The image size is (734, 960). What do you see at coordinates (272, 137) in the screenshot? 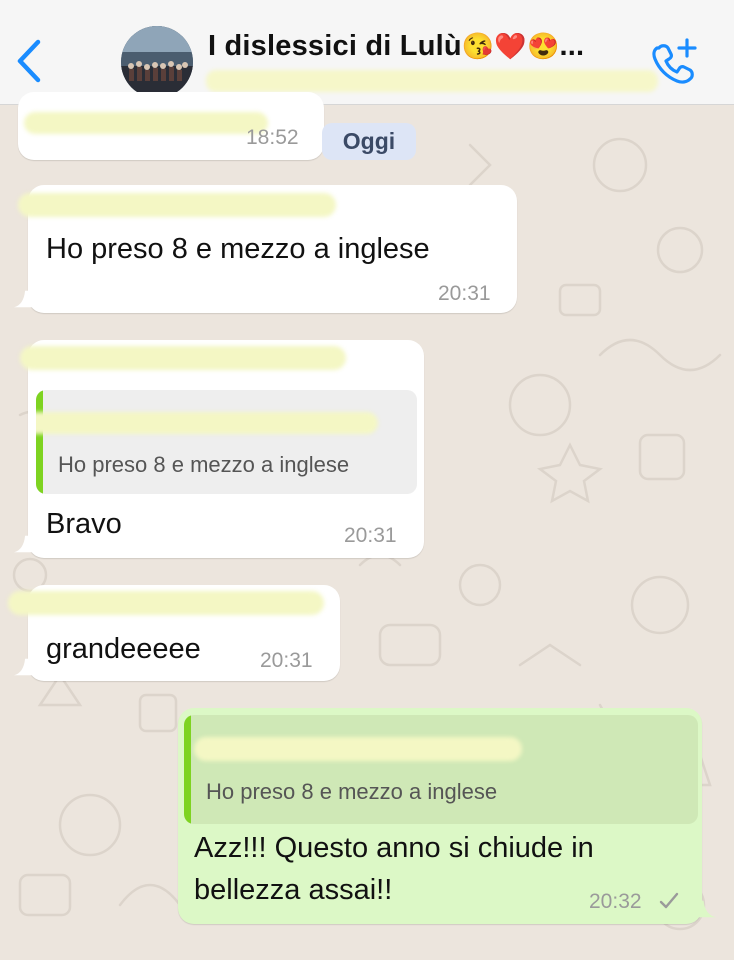
I see `message-time: 18:52` at bounding box center [272, 137].